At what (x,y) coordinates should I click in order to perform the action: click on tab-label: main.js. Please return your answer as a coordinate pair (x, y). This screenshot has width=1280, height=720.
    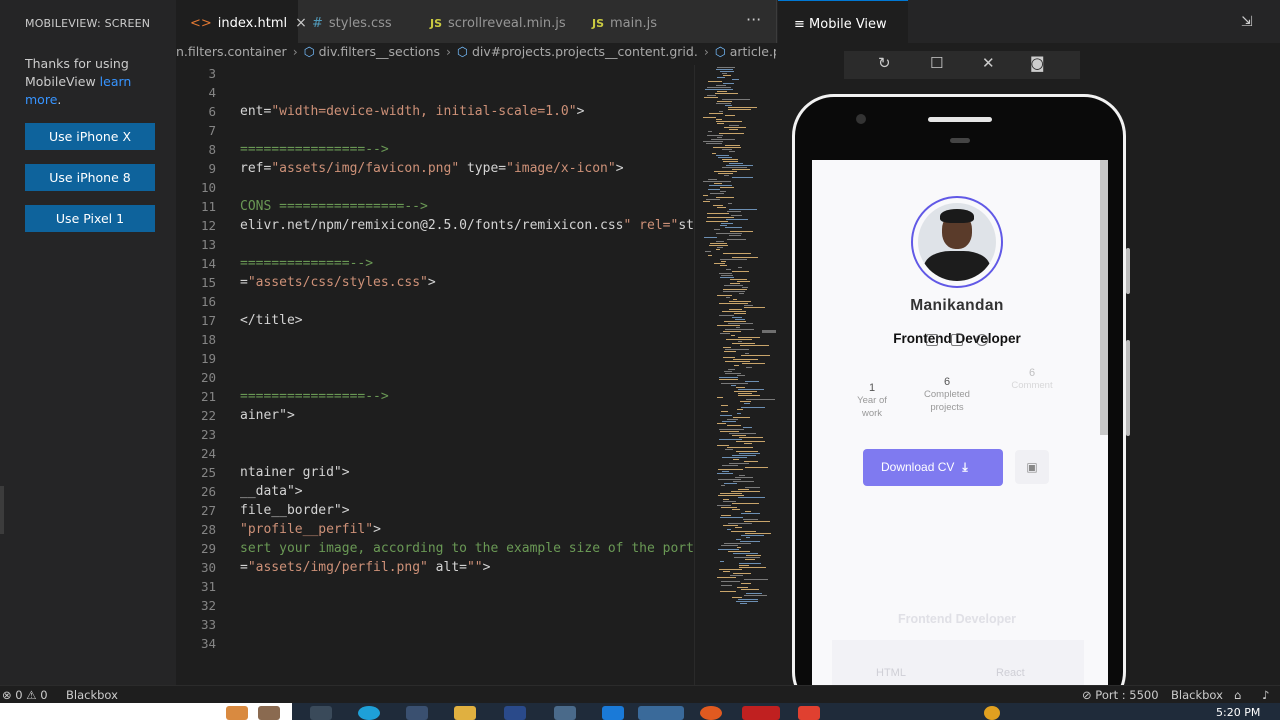
    Looking at the image, I should click on (634, 23).